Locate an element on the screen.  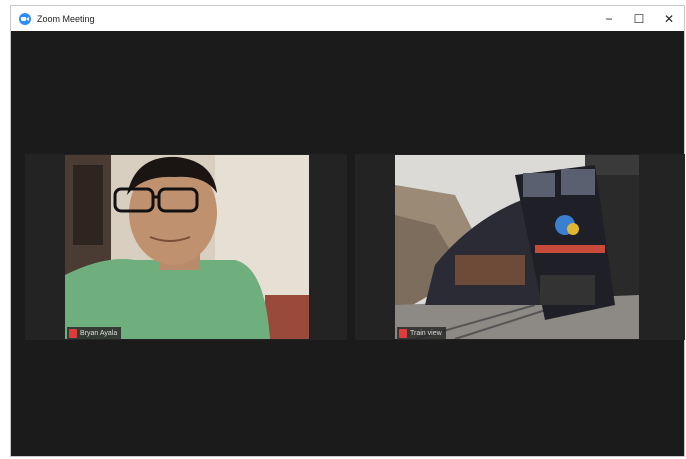
train-video-icon is located at coordinates (517, 247).